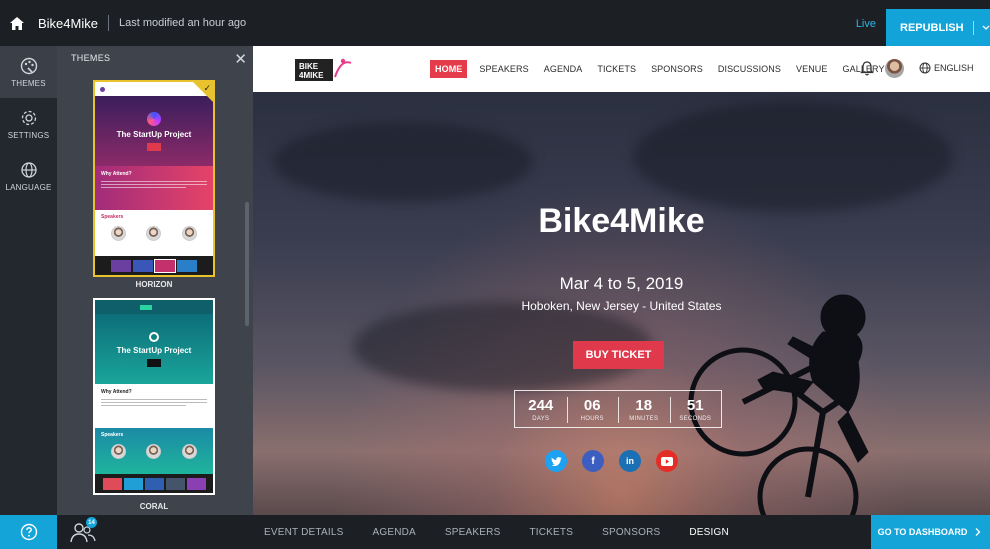  What do you see at coordinates (592, 405) in the screenshot?
I see `countdown-value: 06` at bounding box center [592, 405].